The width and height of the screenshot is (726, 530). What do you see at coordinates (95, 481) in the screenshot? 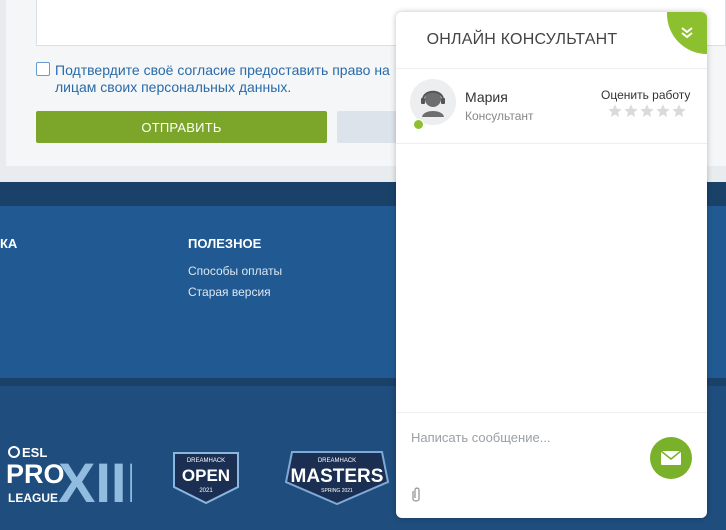
I see `logo-text: XIII` at bounding box center [95, 481].